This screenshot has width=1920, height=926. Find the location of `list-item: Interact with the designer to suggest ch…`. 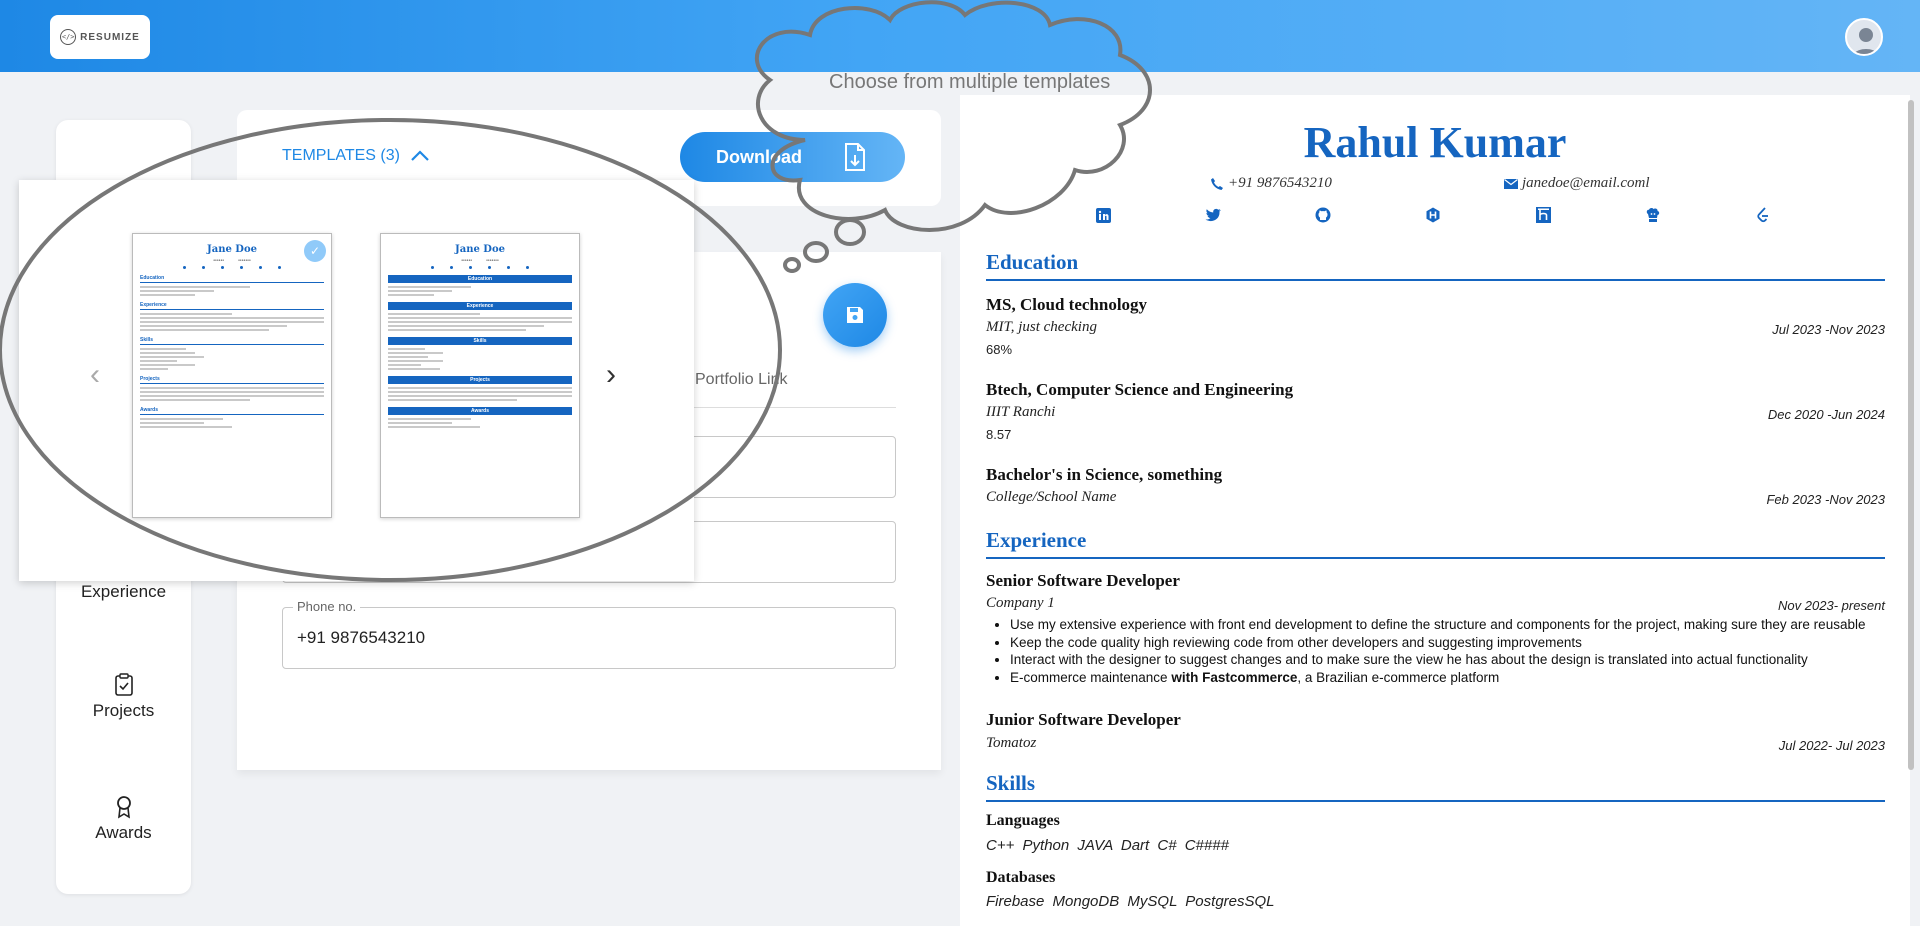

list-item: Interact with the designer to suggest ch… is located at coordinates (1437, 659).